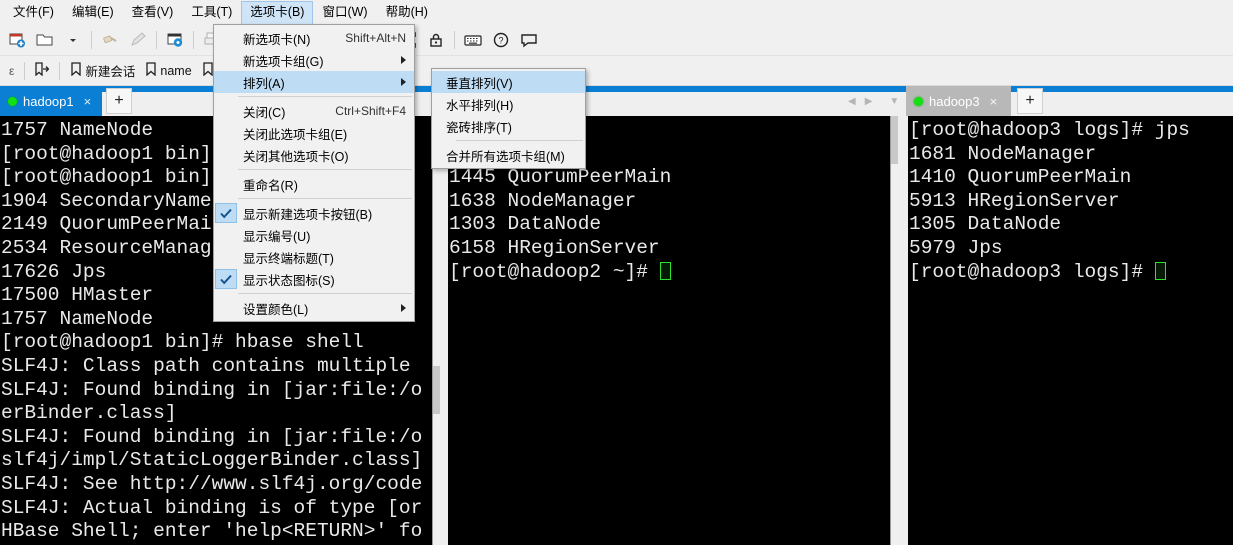 This screenshot has width=1233, height=545. I want to click on tabs-menu-item-6: 关闭其他选项卡(O), so click(314, 155).